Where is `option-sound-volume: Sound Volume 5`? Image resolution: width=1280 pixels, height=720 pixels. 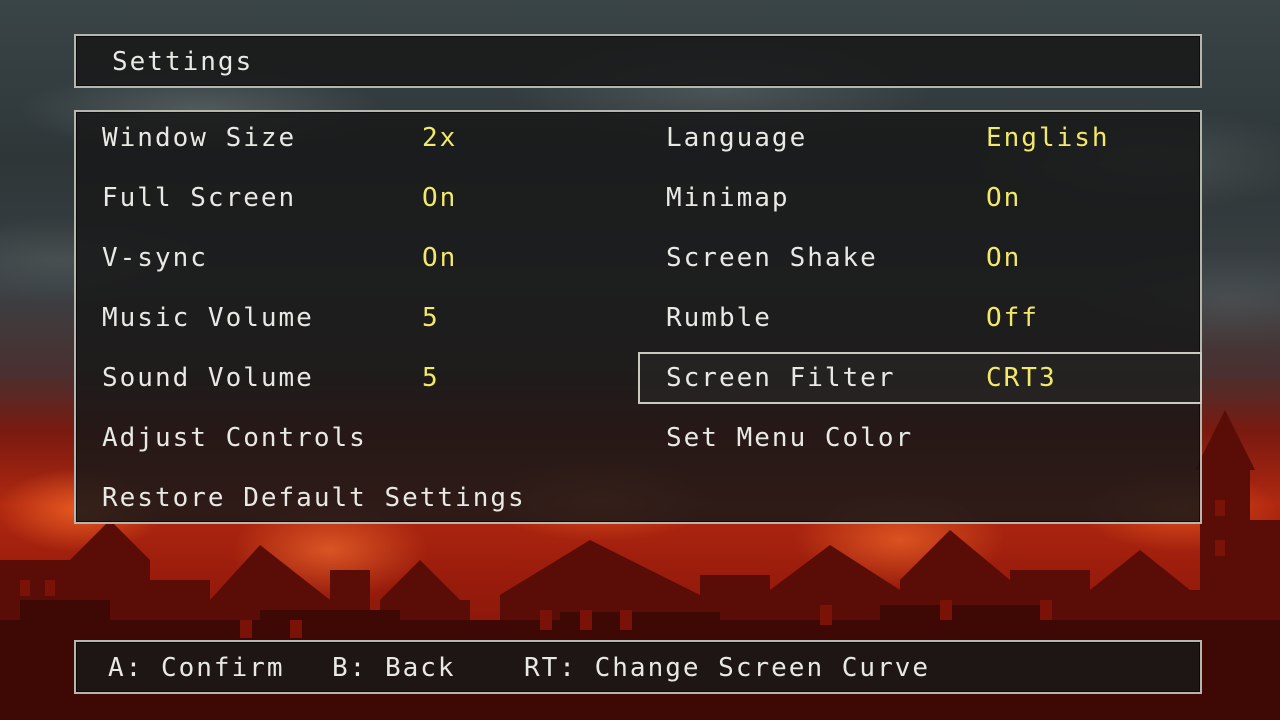 option-sound-volume: Sound Volume 5 is located at coordinates (356, 378).